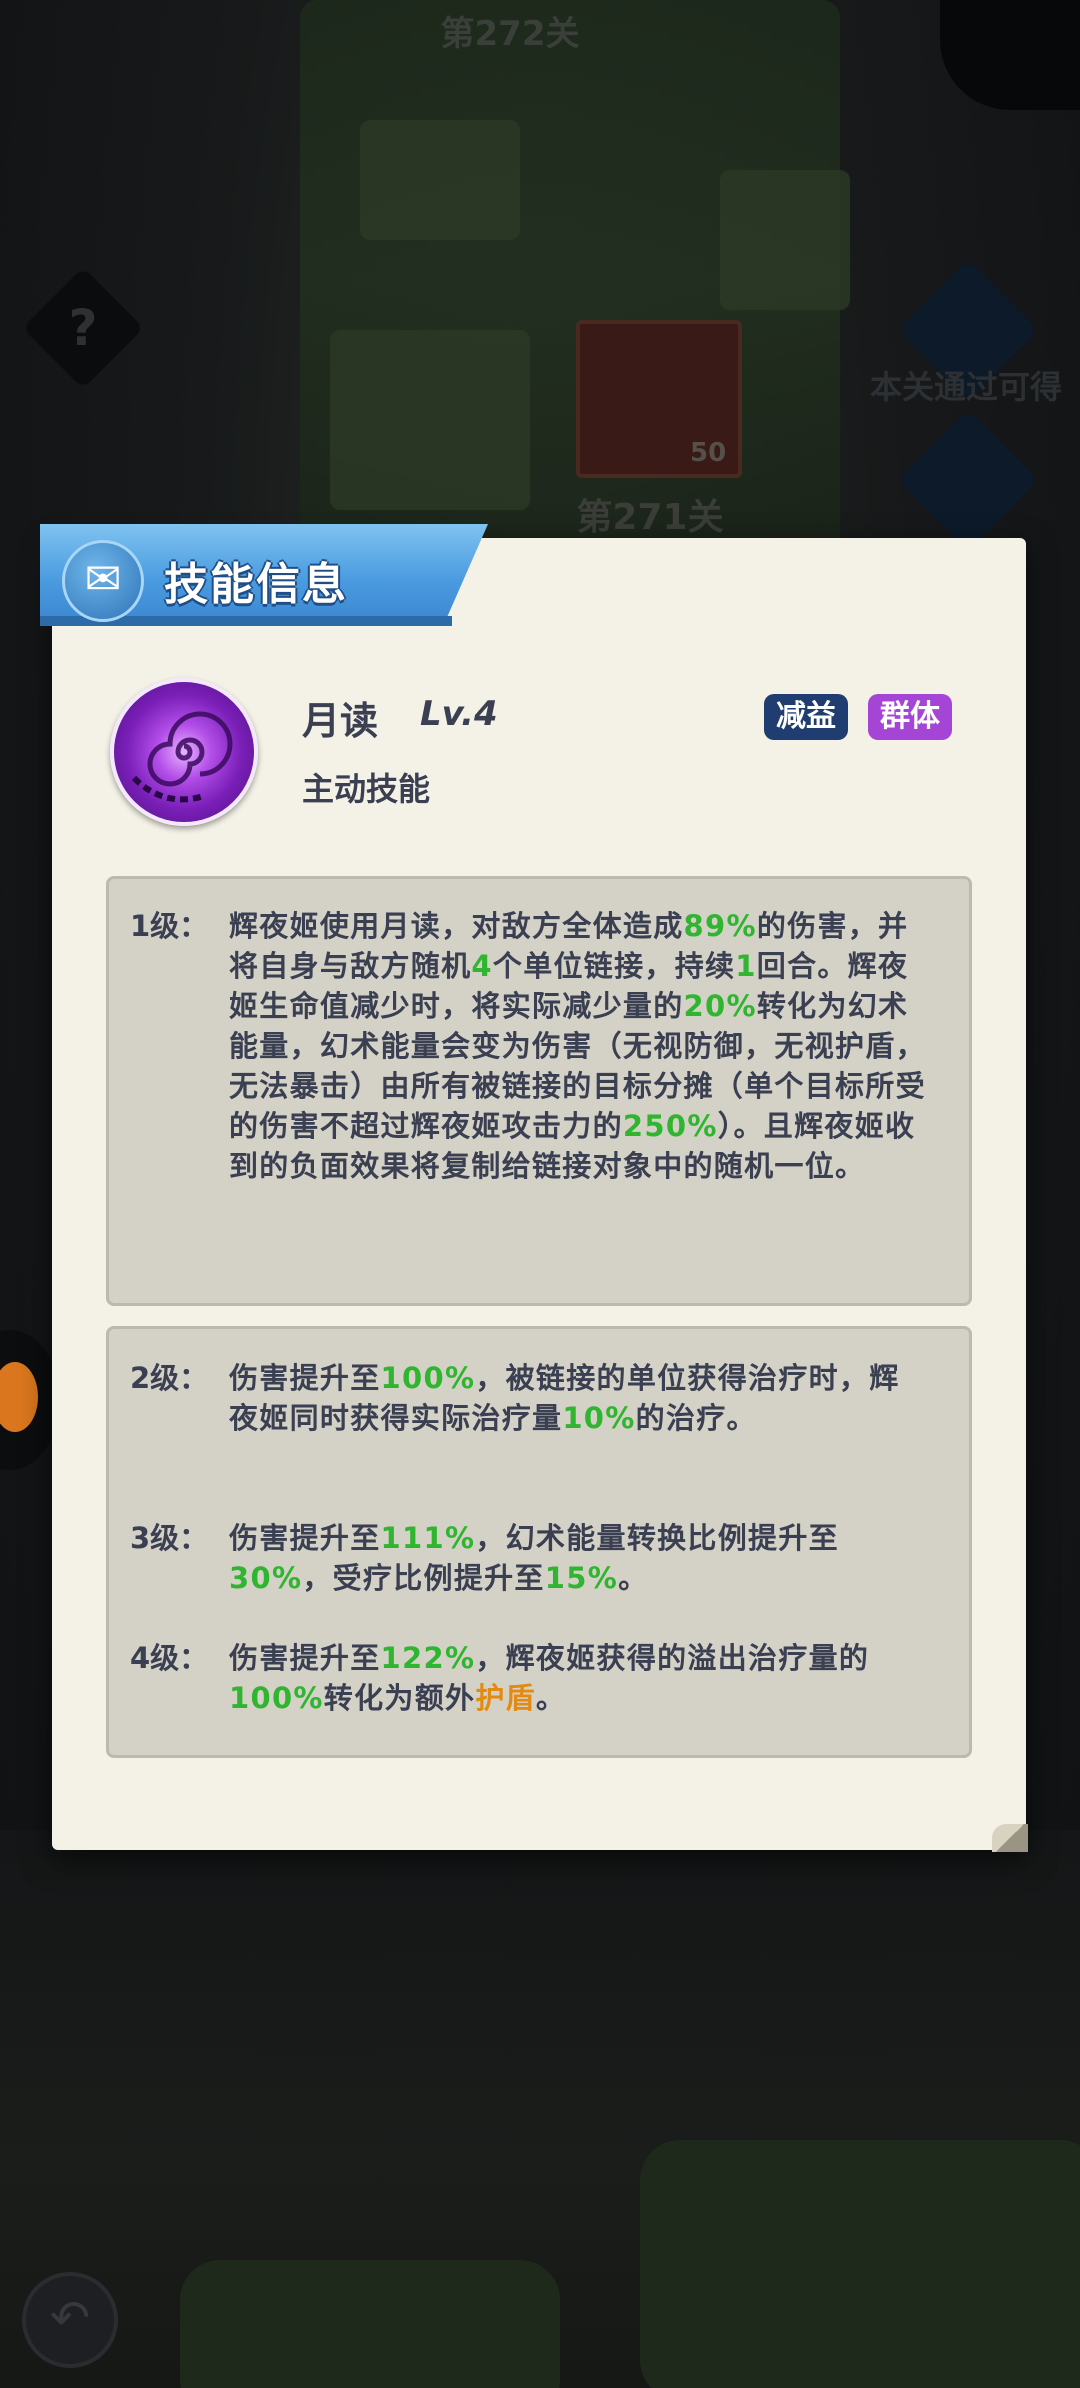  Describe the element at coordinates (423, 1578) in the screenshot. I see `description-text: ，受疗比例提升至` at that location.